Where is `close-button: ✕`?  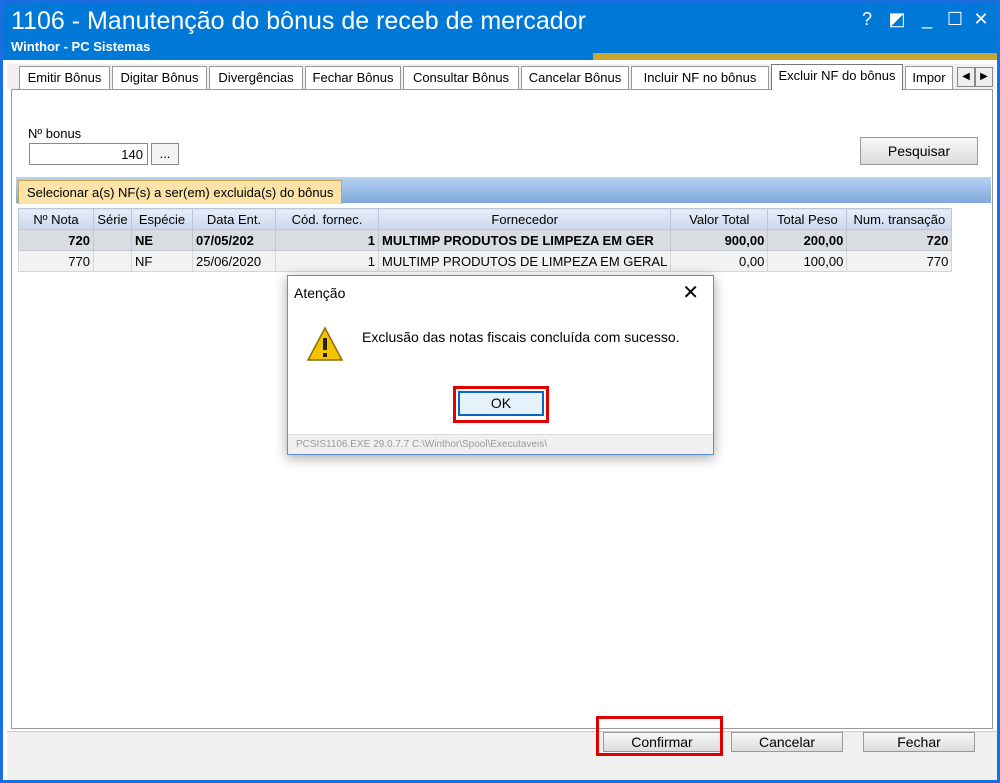
close-button: ✕ is located at coordinates (981, 19).